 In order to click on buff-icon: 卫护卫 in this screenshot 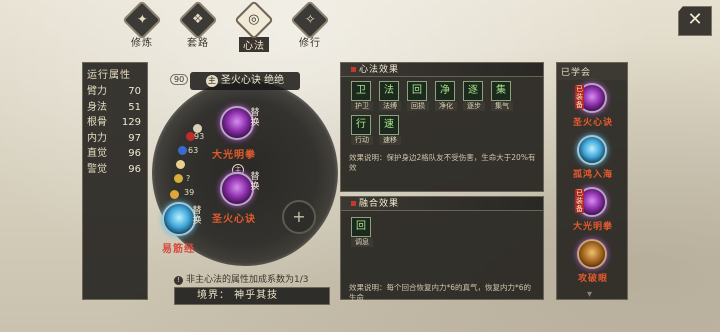, I will do `click(362, 96)`.